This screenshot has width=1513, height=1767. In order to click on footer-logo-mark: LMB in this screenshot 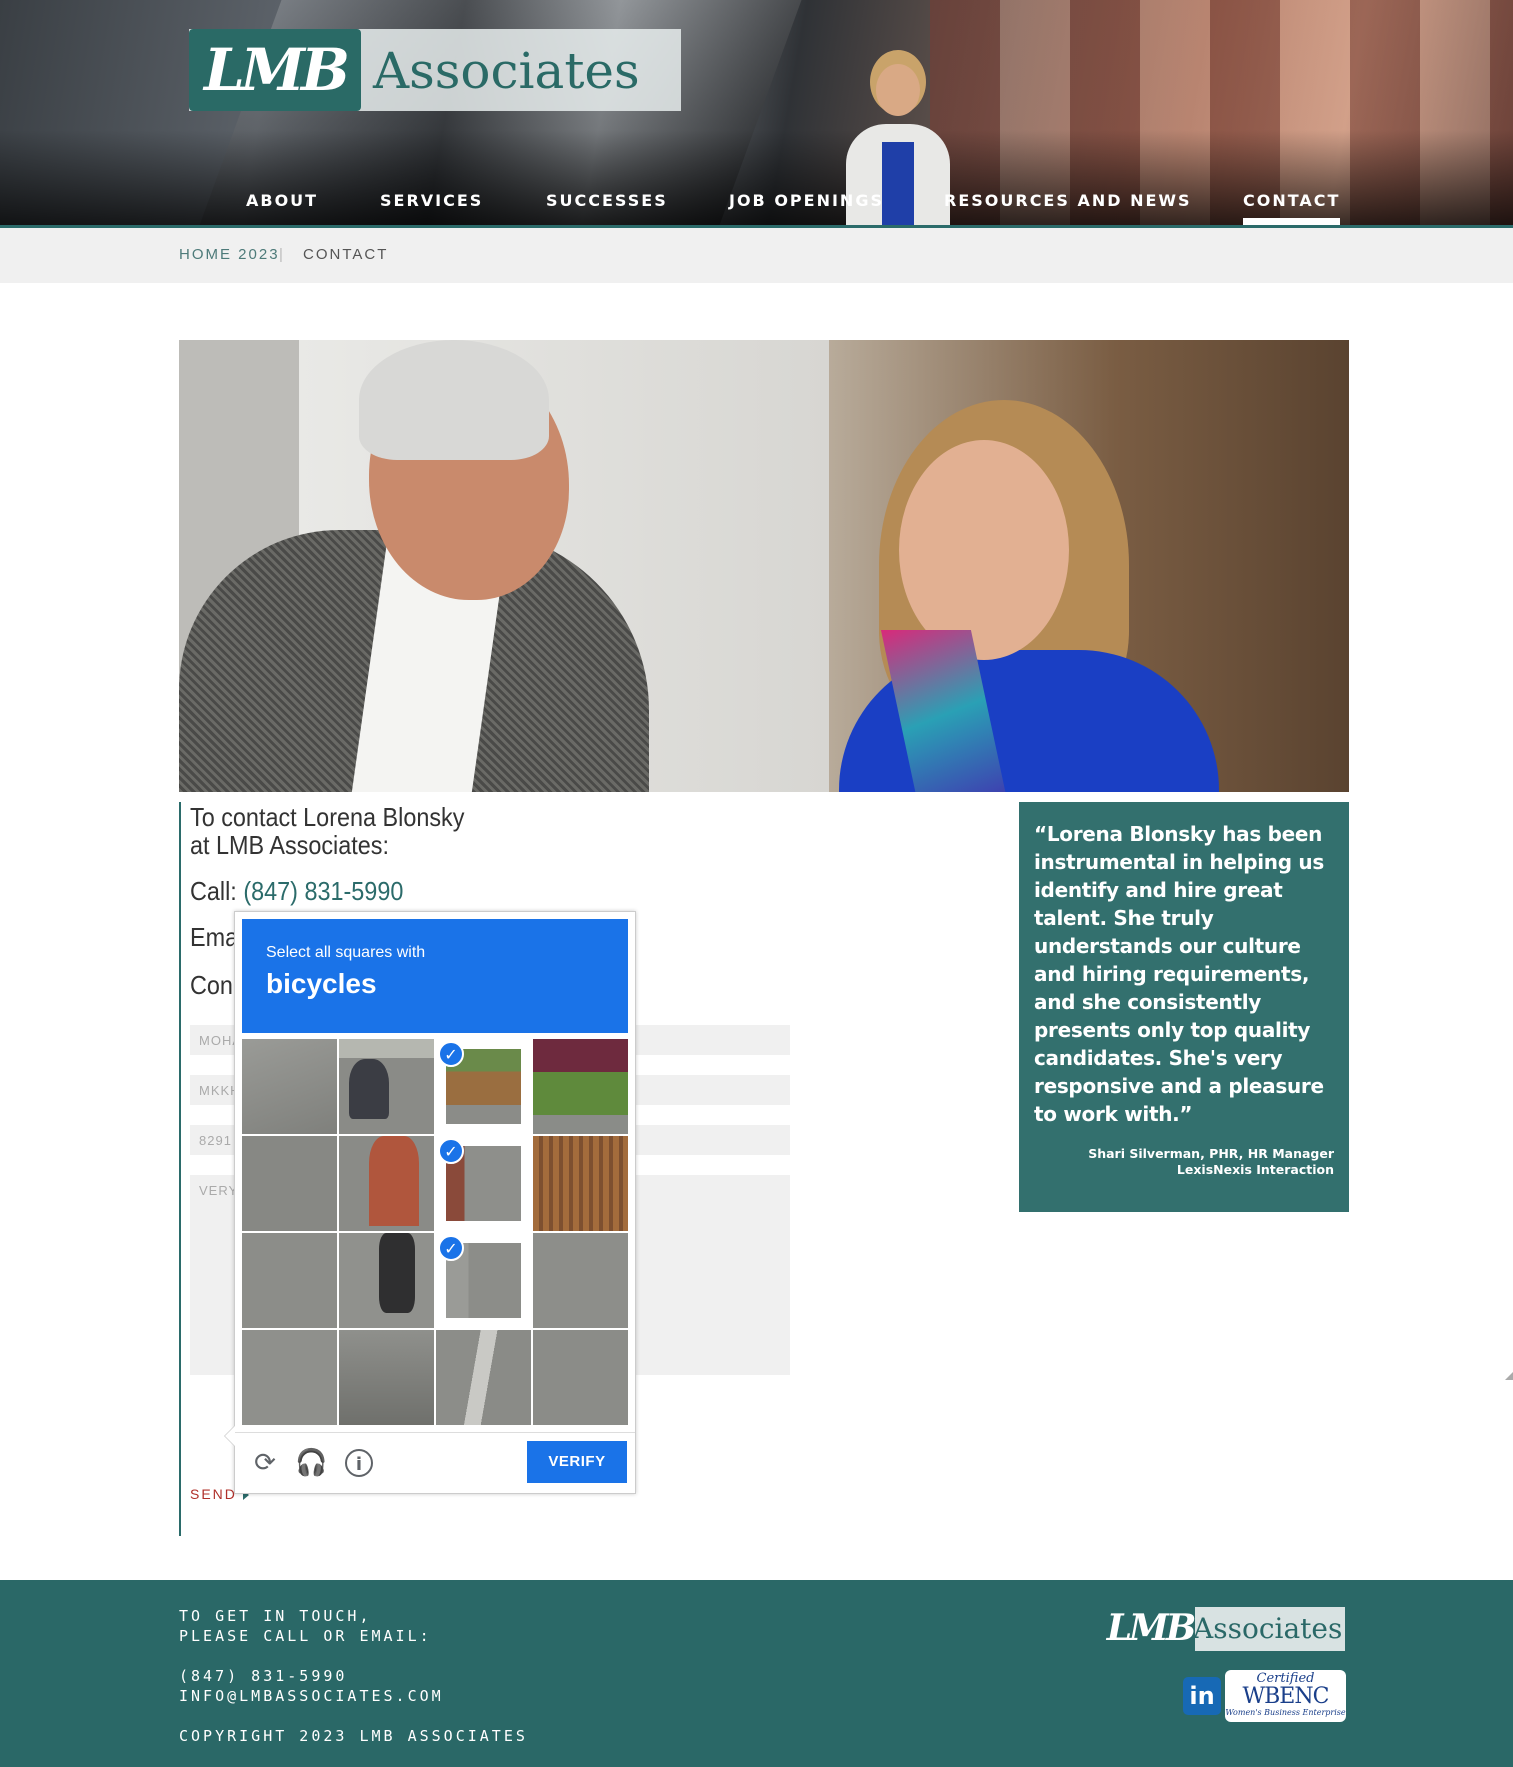, I will do `click(1150, 1628)`.